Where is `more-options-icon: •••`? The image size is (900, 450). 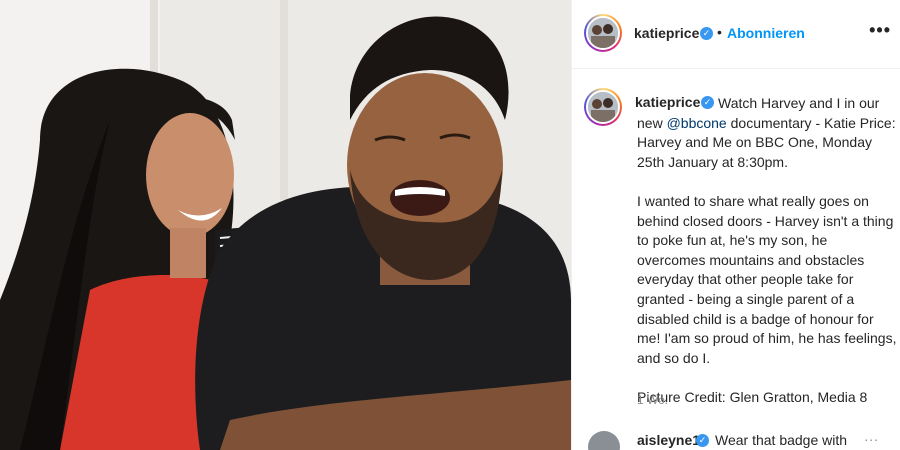
more-options-icon: ••• is located at coordinates (880, 30).